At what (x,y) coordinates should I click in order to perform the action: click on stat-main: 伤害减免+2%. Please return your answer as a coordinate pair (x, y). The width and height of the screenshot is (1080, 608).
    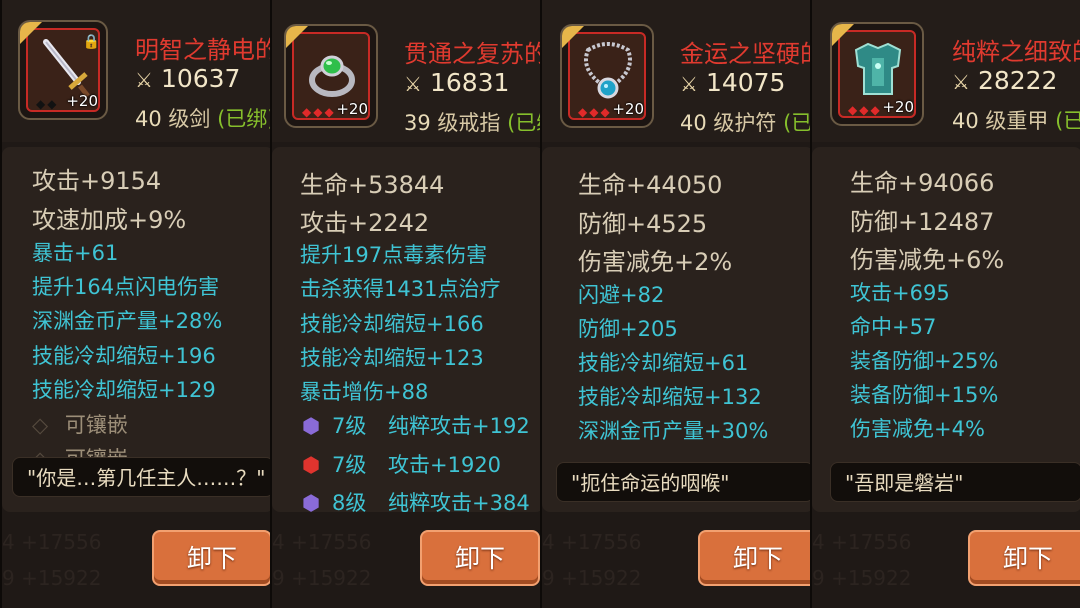
    Looking at the image, I should click on (655, 262).